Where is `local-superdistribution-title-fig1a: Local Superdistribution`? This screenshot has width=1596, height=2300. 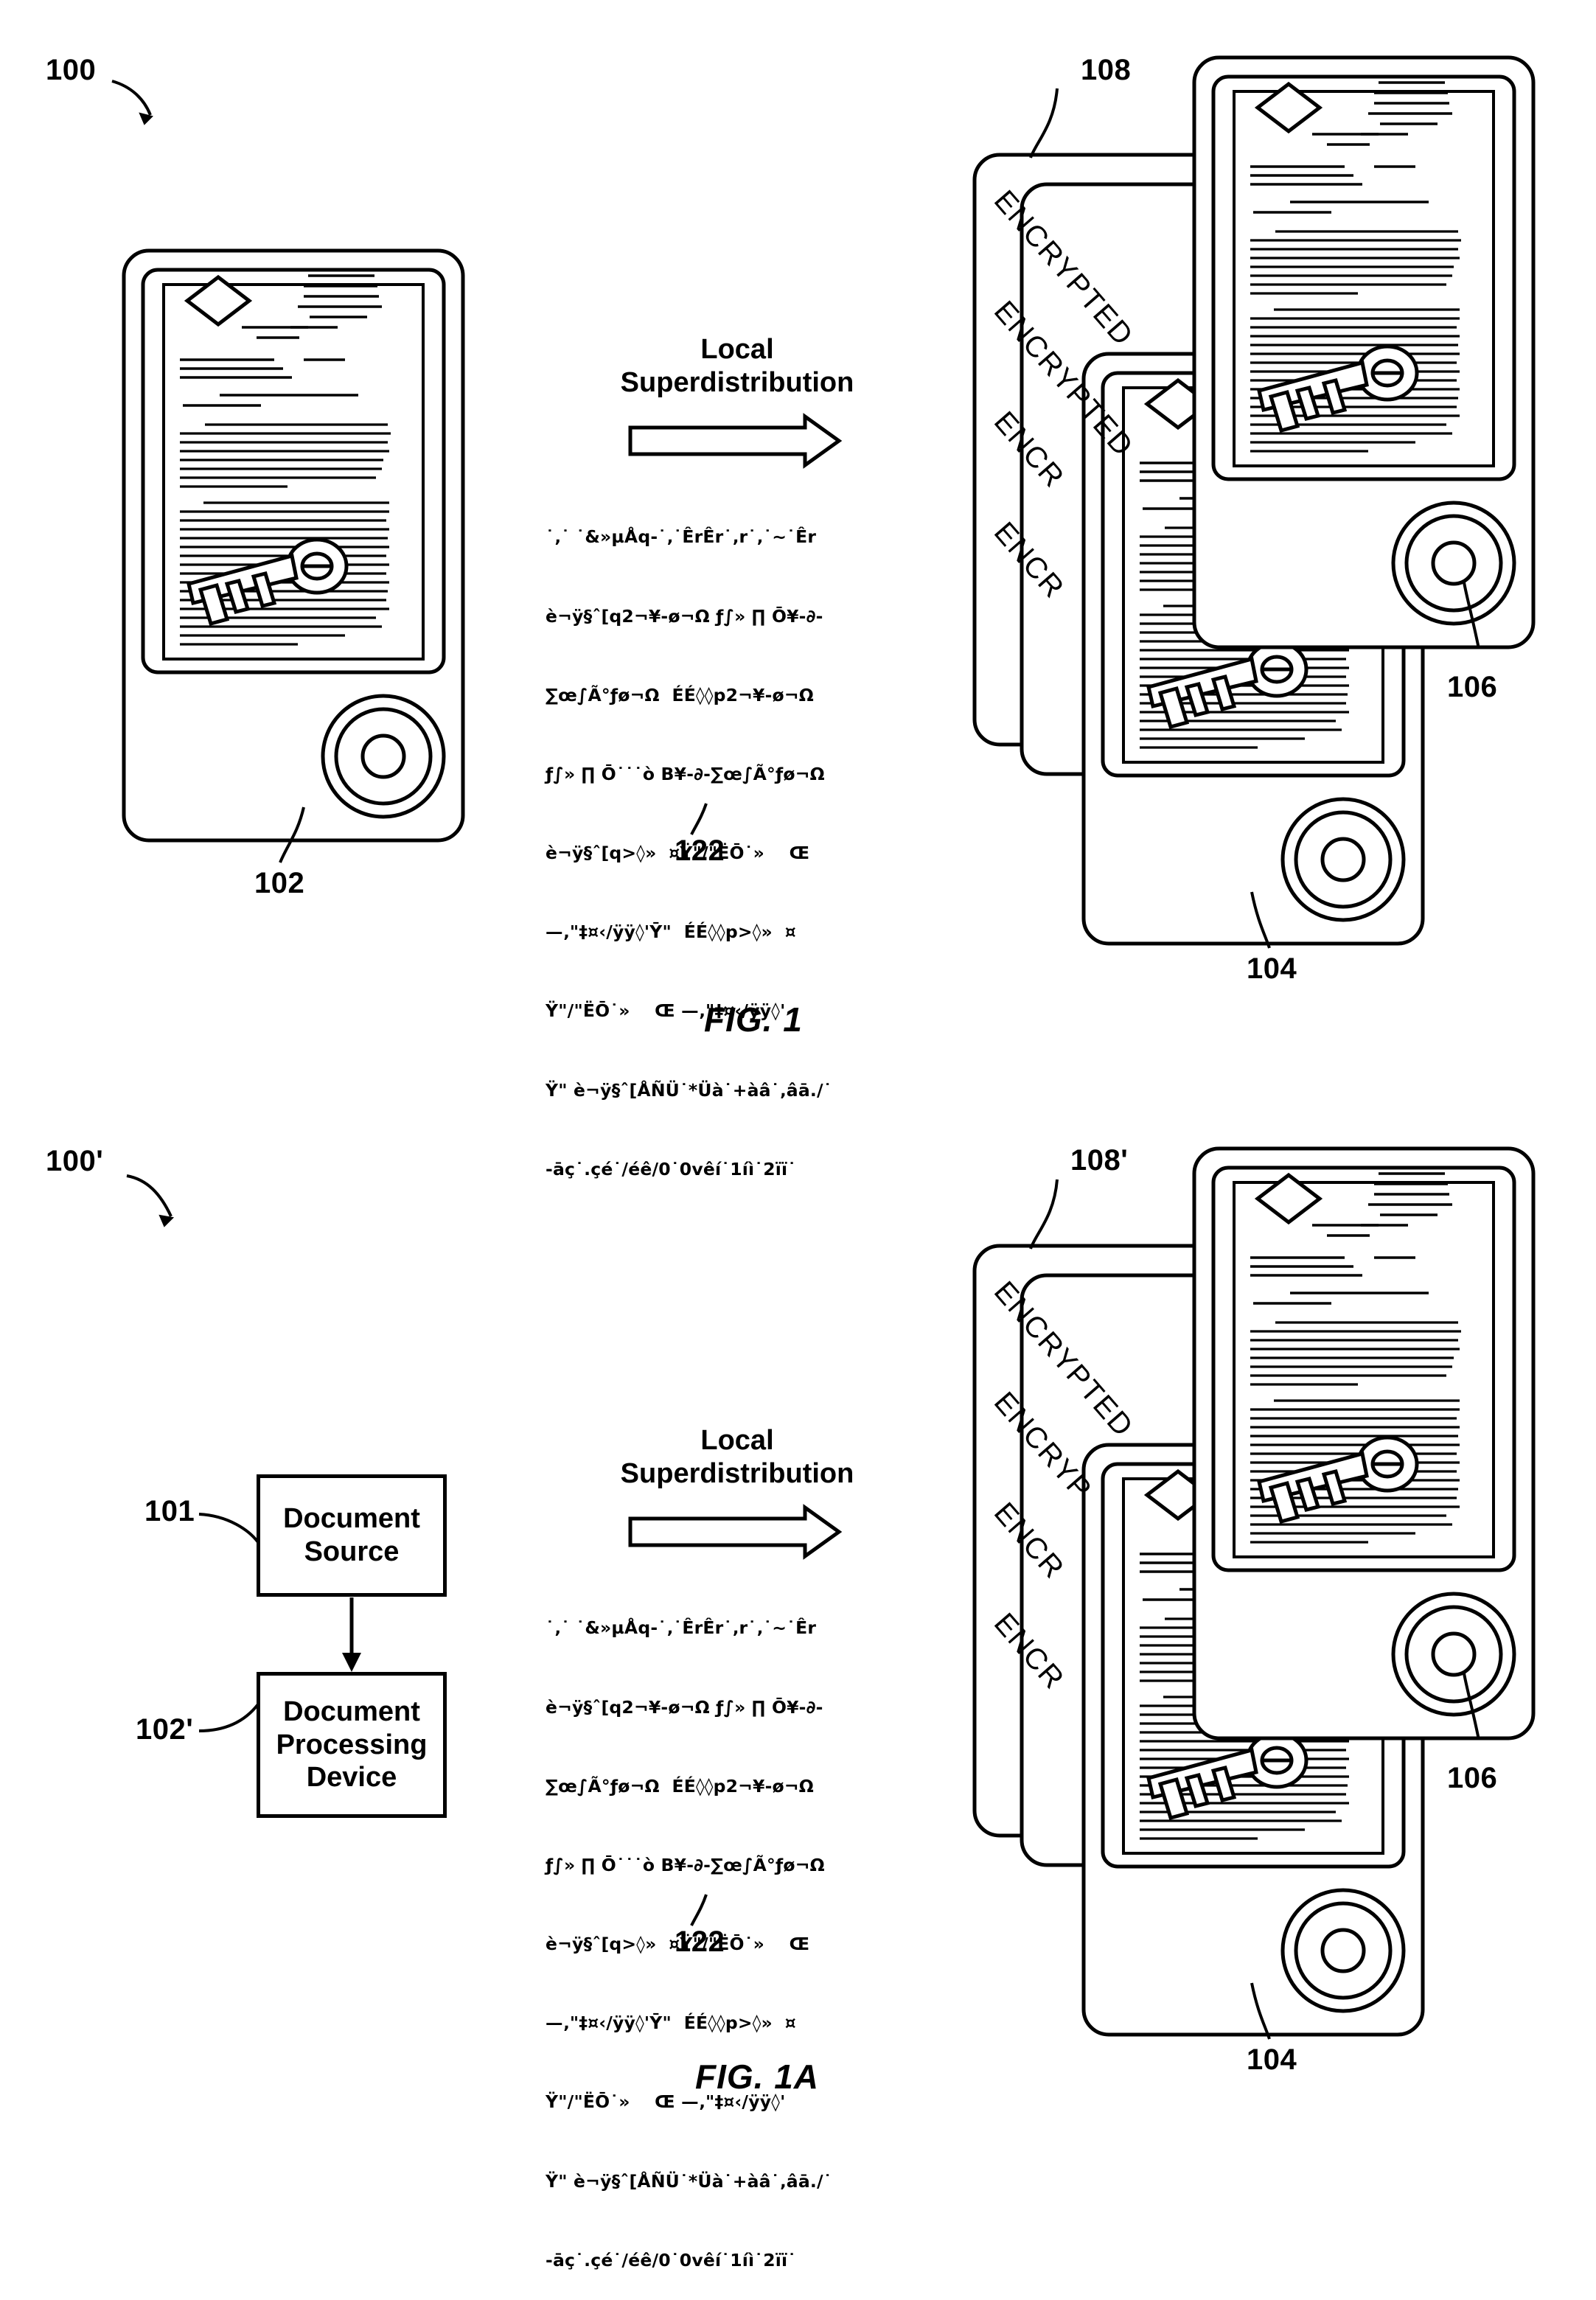
local-superdistribution-title-fig1a: Local Superdistribution is located at coordinates (737, 1457).